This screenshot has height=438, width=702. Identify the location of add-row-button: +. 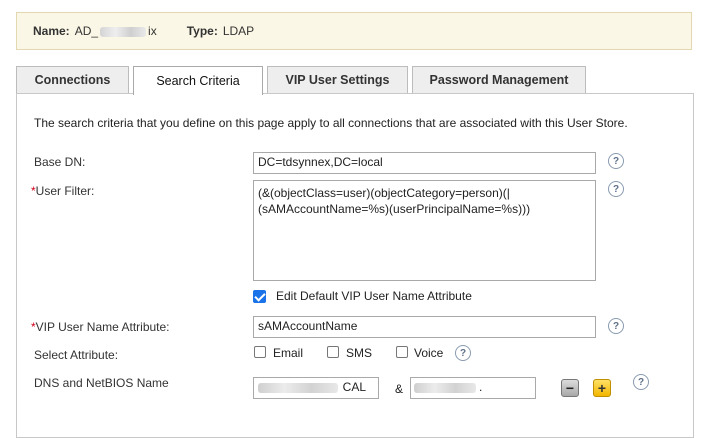
(602, 388).